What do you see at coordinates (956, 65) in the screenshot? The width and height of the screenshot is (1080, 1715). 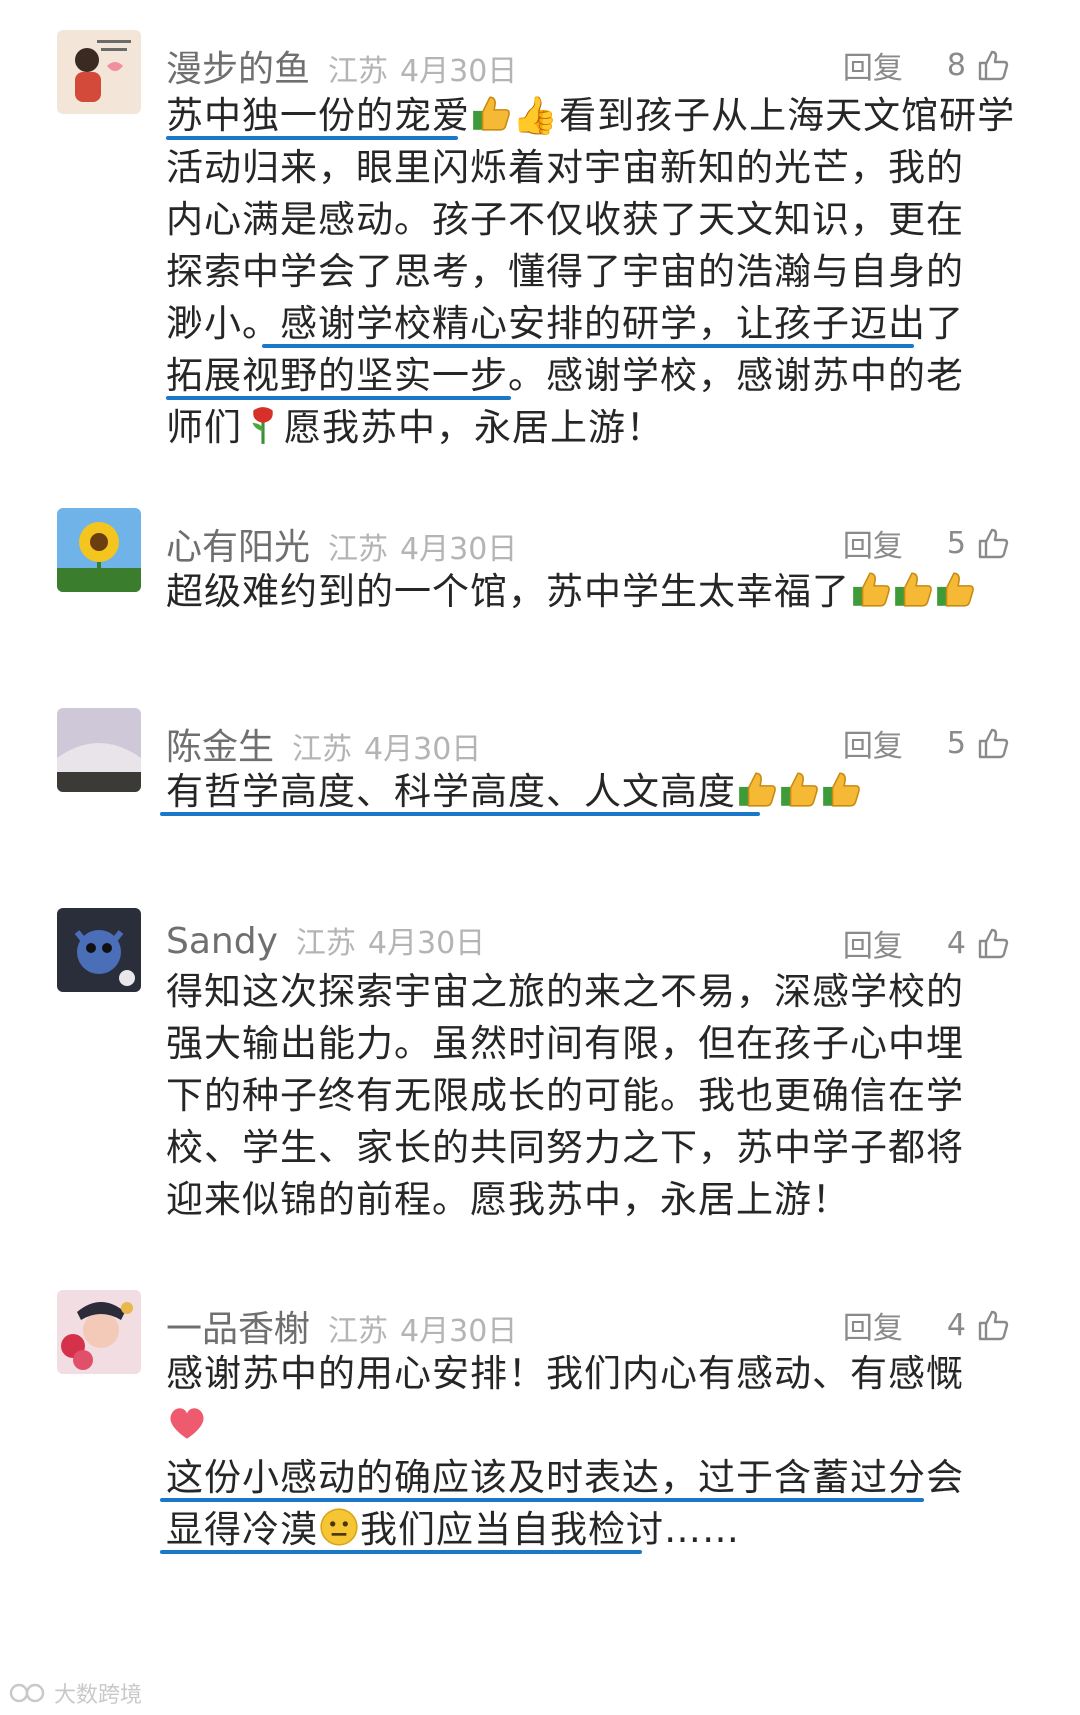 I see `like-count: 8` at bounding box center [956, 65].